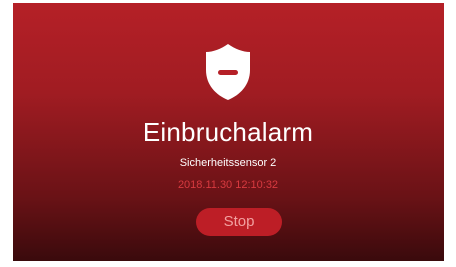  I want to click on sensor-name: Sicherheitssensor 2, so click(228, 163).